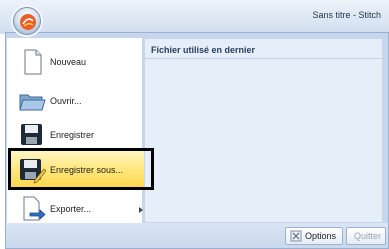 The image size is (389, 249). What do you see at coordinates (32, 170) in the screenshot?
I see `save-as-icon` at bounding box center [32, 170].